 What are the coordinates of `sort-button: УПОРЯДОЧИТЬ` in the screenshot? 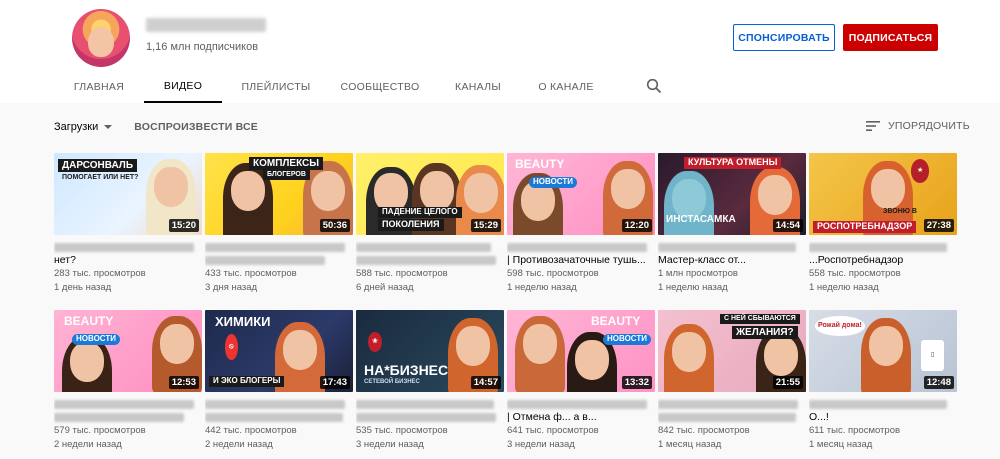 It's located at (918, 126).